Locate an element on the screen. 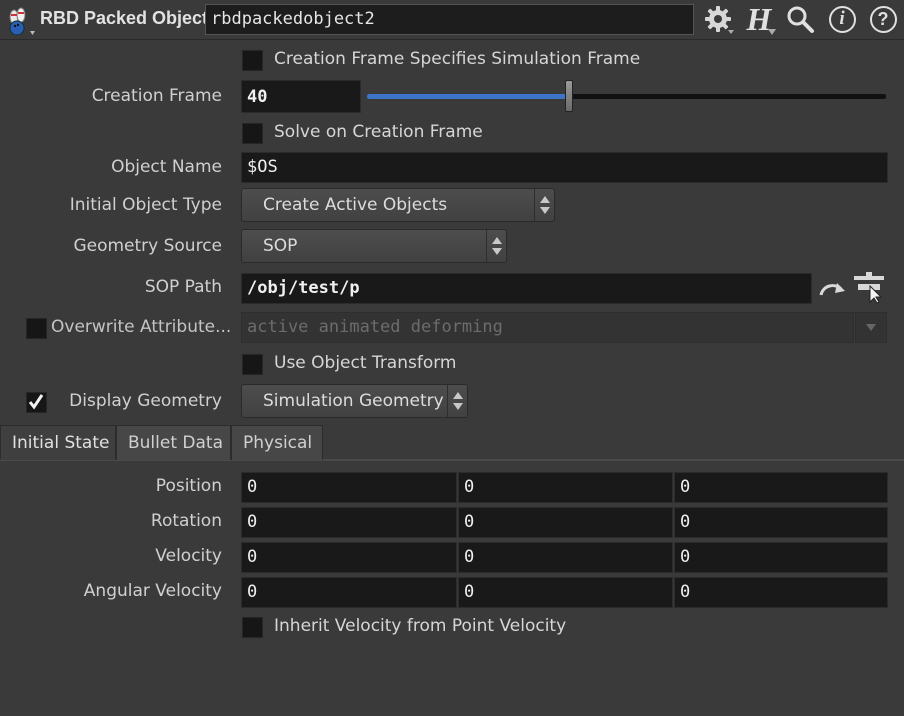 The height and width of the screenshot is (716, 904). node-type-label: RBD Packed Object is located at coordinates (124, 18).